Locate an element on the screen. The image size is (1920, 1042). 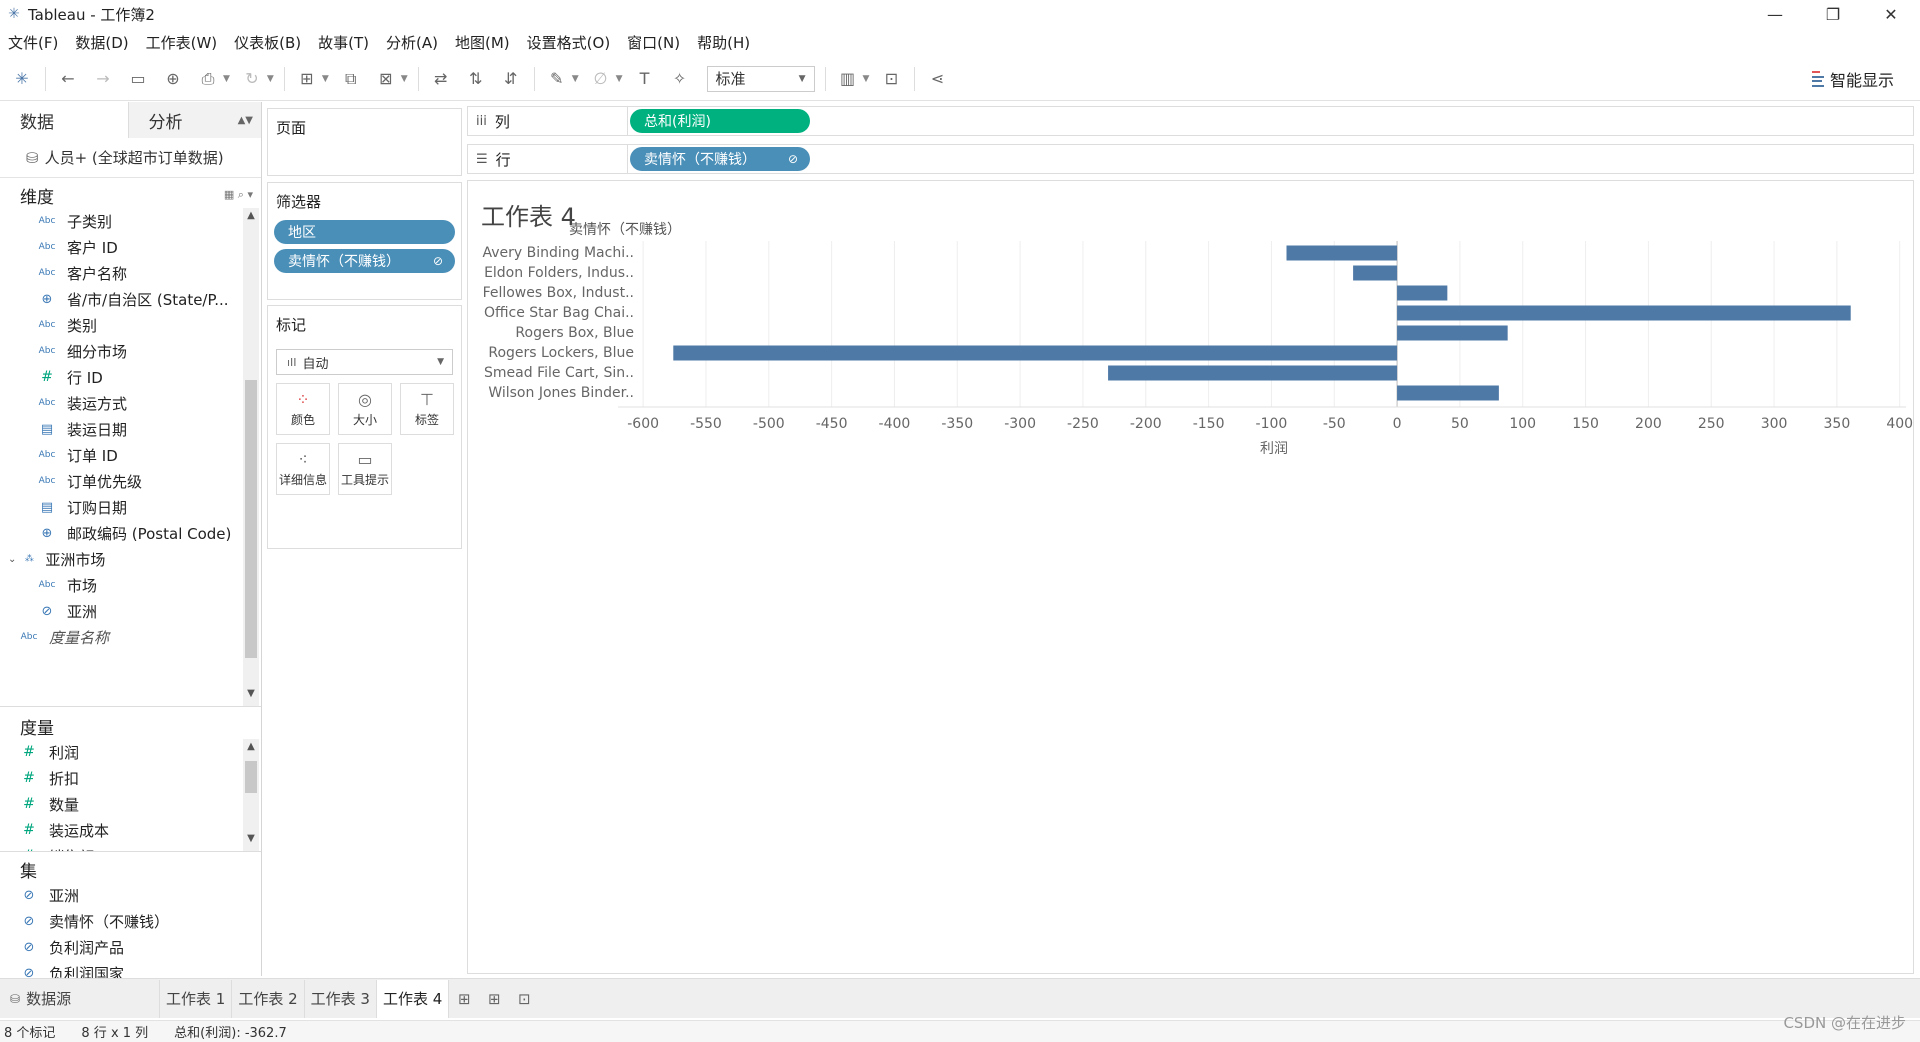
size-button: ◎ 大小 is located at coordinates (365, 409).